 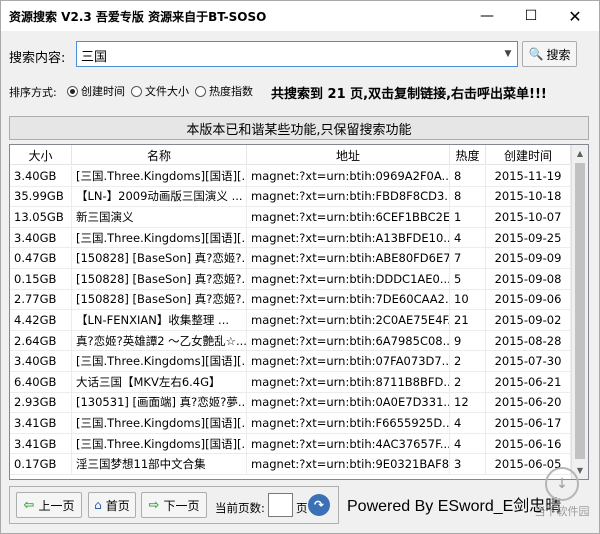 What do you see at coordinates (528, 258) in the screenshot?
I see `cell-date: 2015-09-09` at bounding box center [528, 258].